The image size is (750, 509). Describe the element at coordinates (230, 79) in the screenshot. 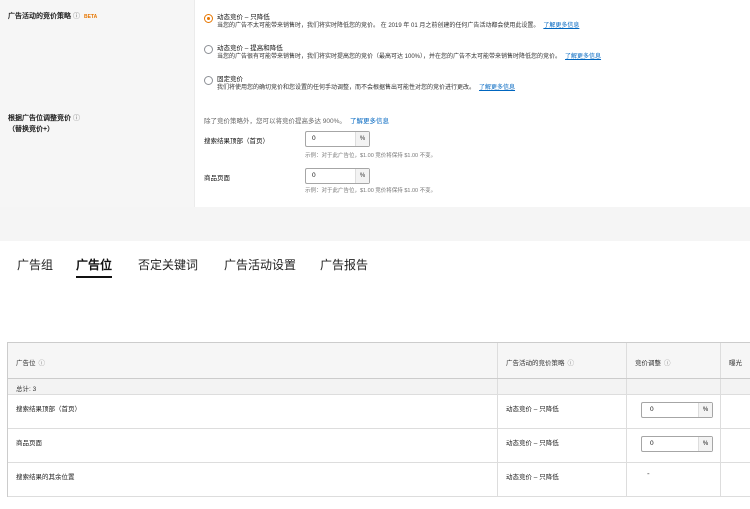

I see `option-title: 固定竞价` at that location.